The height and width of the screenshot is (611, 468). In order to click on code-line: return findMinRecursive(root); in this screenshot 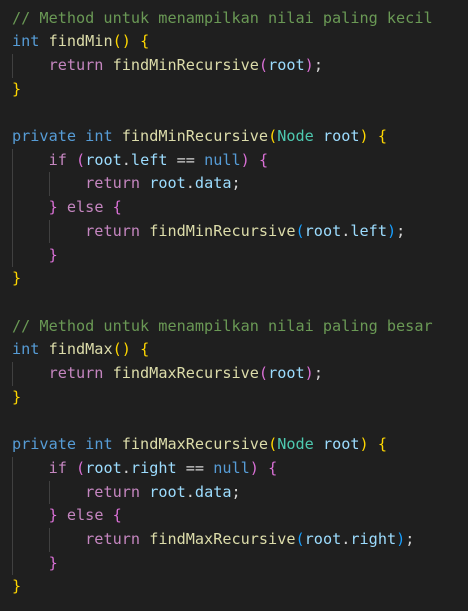, I will do `click(167, 66)`.